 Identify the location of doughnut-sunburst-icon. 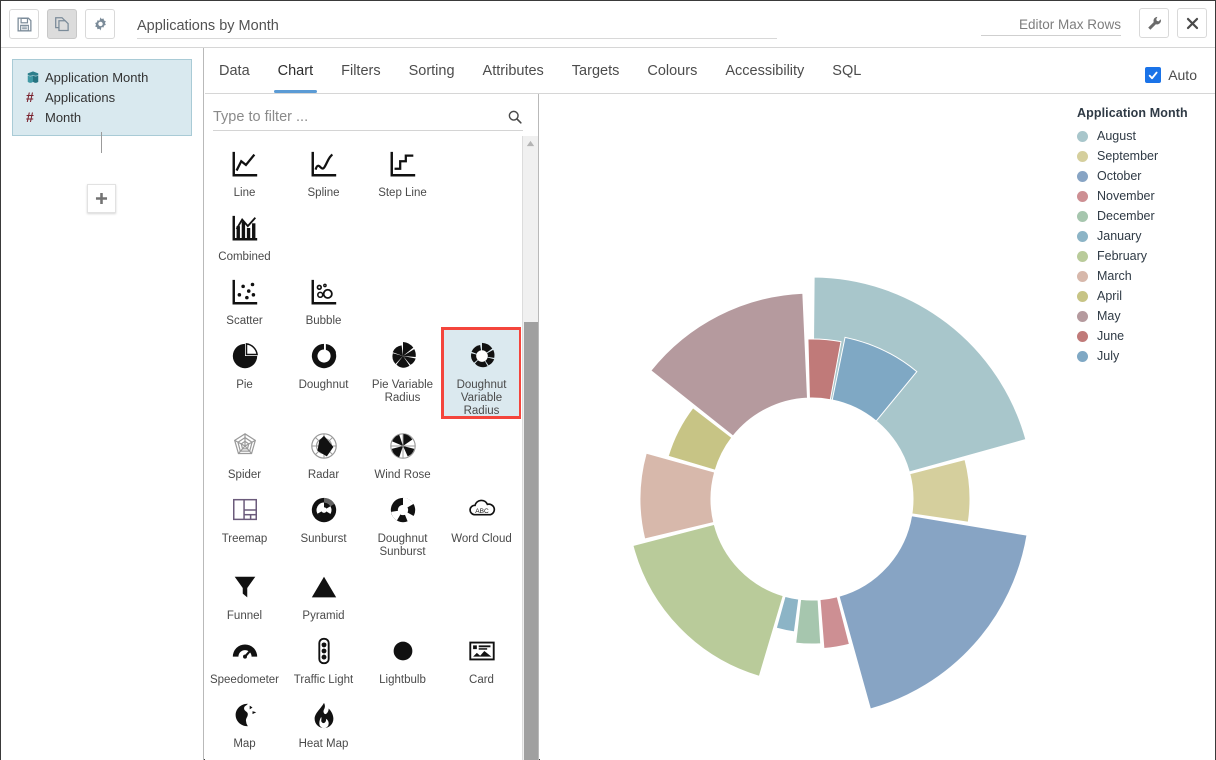
(403, 510).